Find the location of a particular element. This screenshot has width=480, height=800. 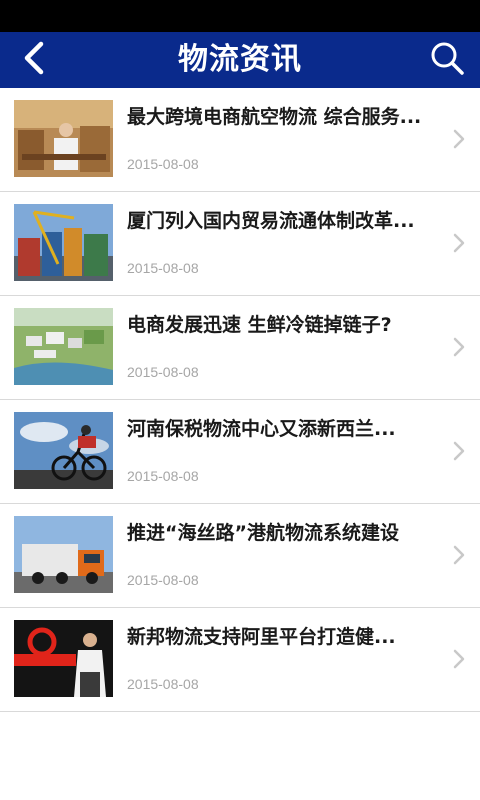

news-item: 推进“海丝路”港航物流系统建设 2015-08-08 is located at coordinates (240, 556).